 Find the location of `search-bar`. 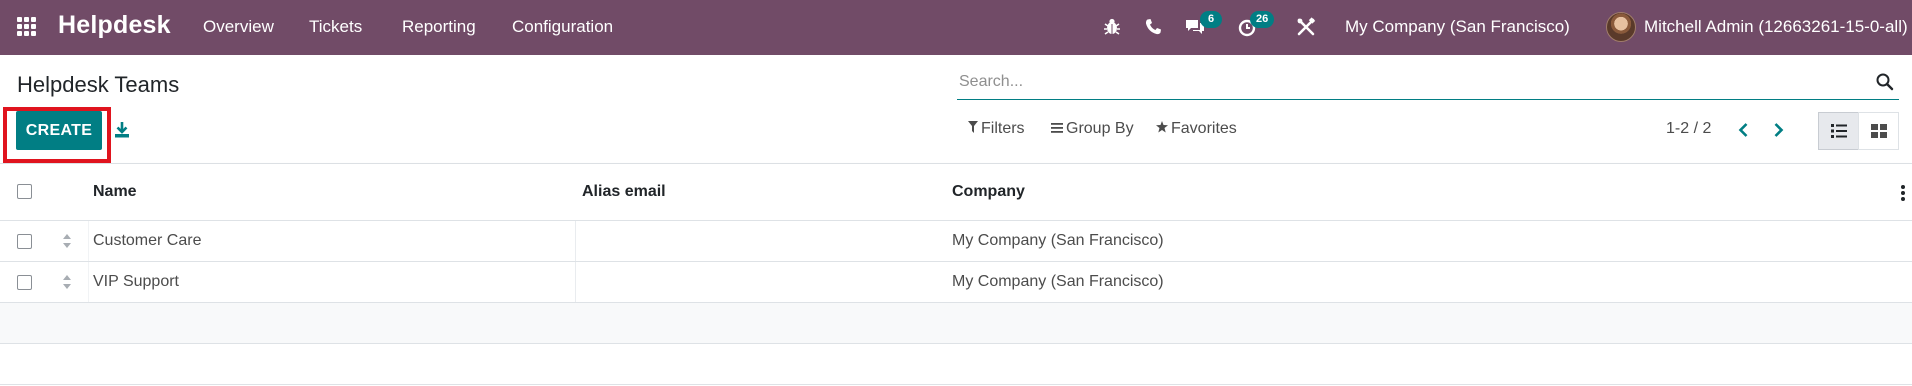

search-bar is located at coordinates (1428, 83).